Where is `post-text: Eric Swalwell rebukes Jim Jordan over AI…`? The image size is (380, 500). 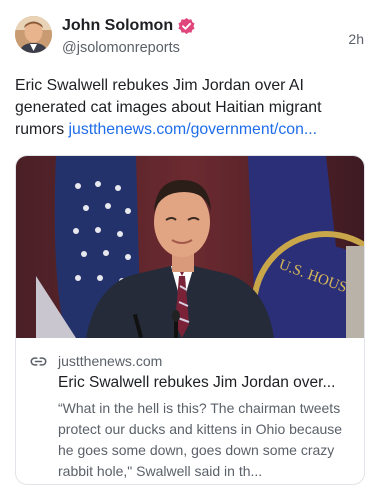 post-text: Eric Swalwell rebukes Jim Jordan over AI… is located at coordinates (190, 108).